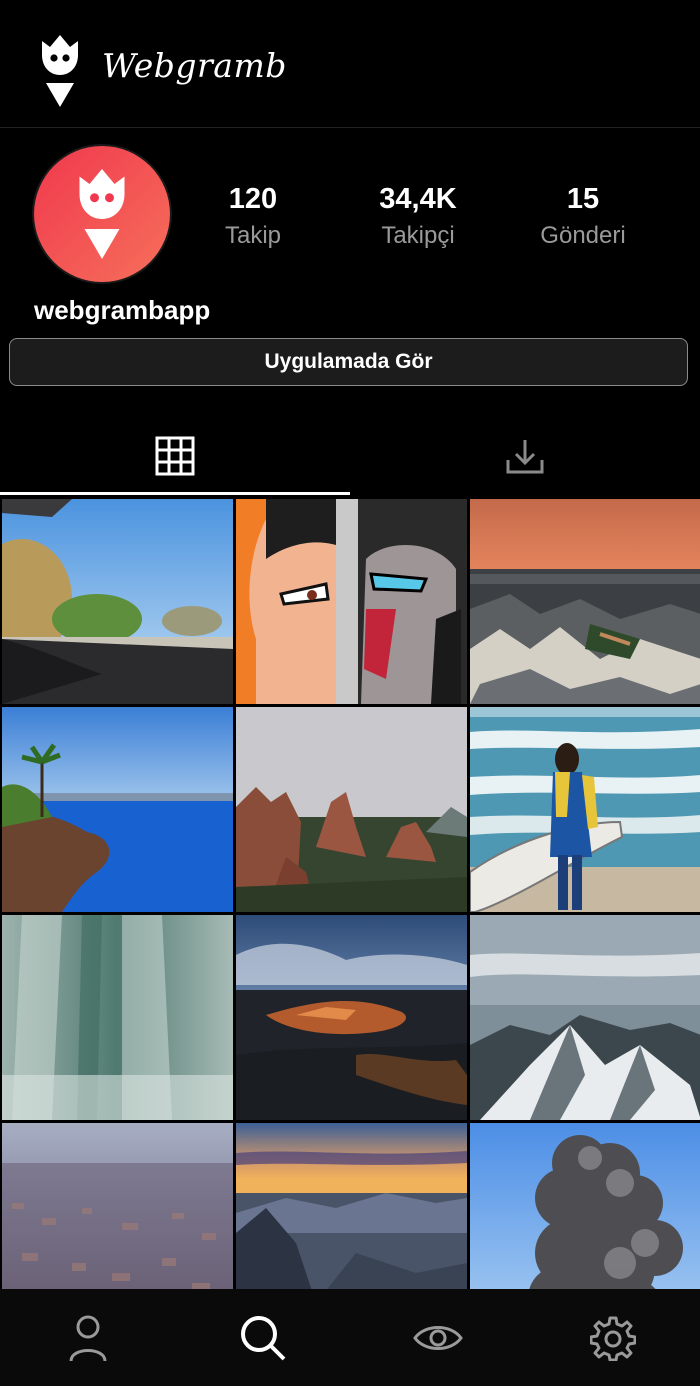  I want to click on avatar, so click(102, 214).